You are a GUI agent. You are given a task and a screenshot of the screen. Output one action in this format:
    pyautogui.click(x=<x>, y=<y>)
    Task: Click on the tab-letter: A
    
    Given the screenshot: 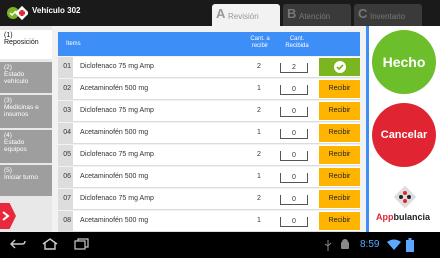 What is the action you would take?
    pyautogui.click(x=221, y=13)
    